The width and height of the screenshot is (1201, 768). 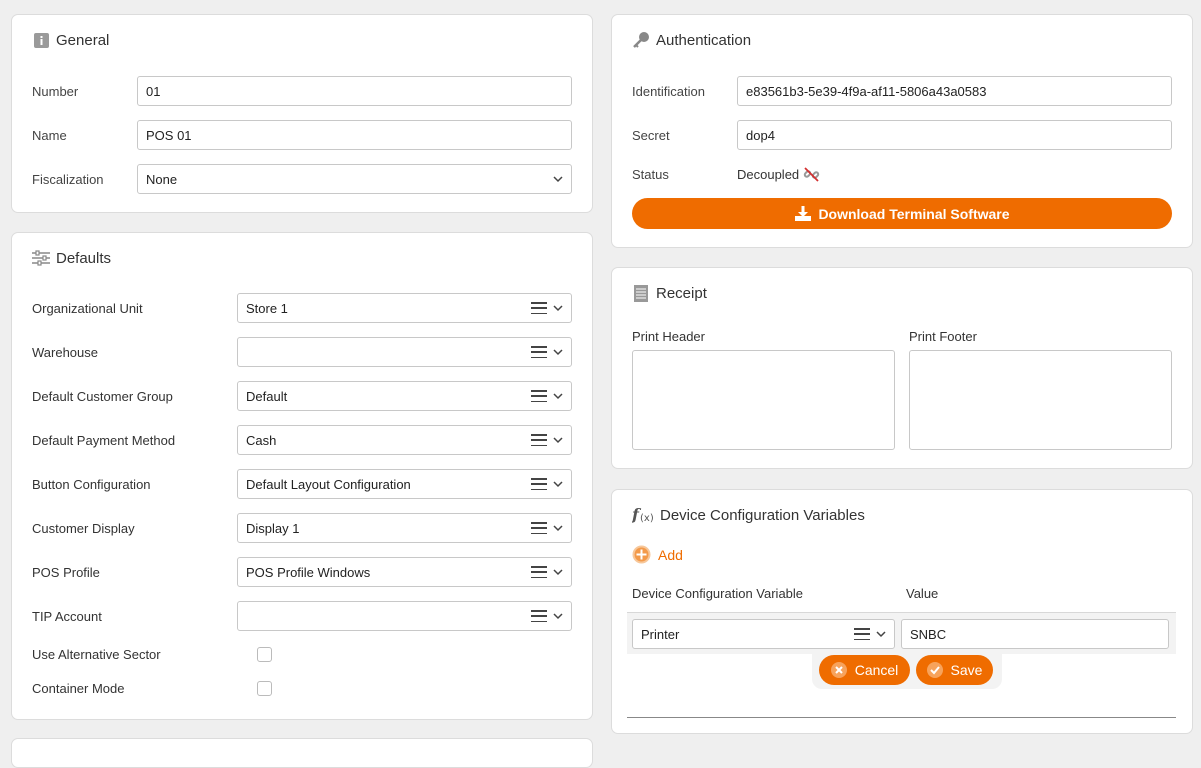 What do you see at coordinates (404, 396) in the screenshot?
I see `default-customer-group-select: Default` at bounding box center [404, 396].